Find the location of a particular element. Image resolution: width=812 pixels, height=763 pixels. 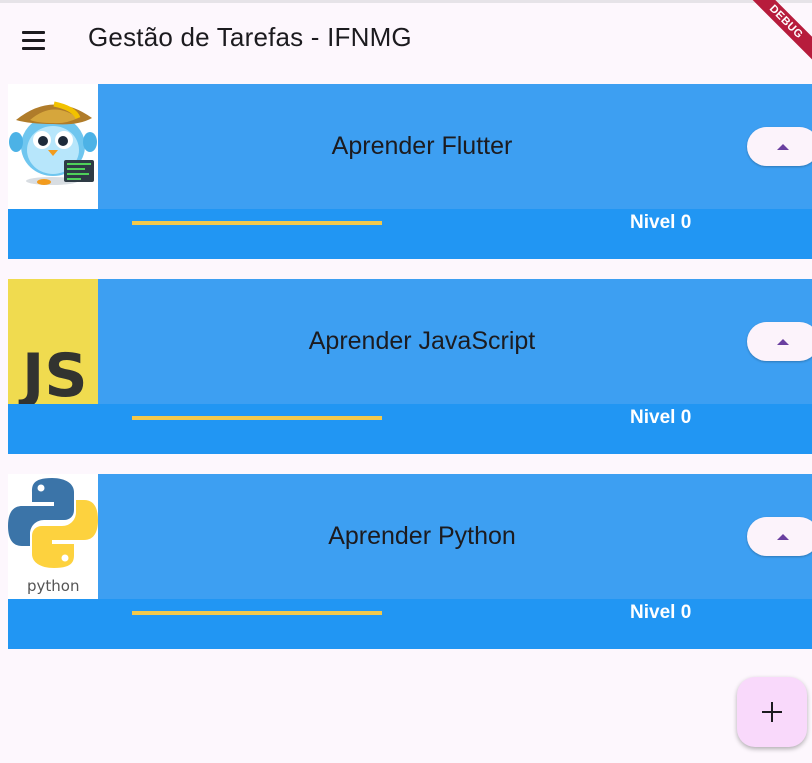

app-bar: Gestão de Tarefas - IFNMG is located at coordinates (406, 39).